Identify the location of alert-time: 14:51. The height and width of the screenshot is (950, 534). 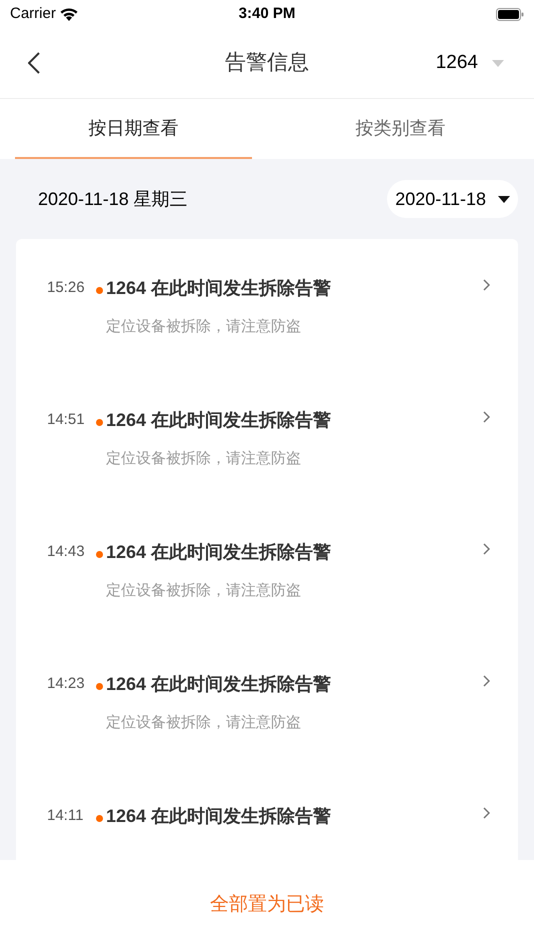
(66, 420).